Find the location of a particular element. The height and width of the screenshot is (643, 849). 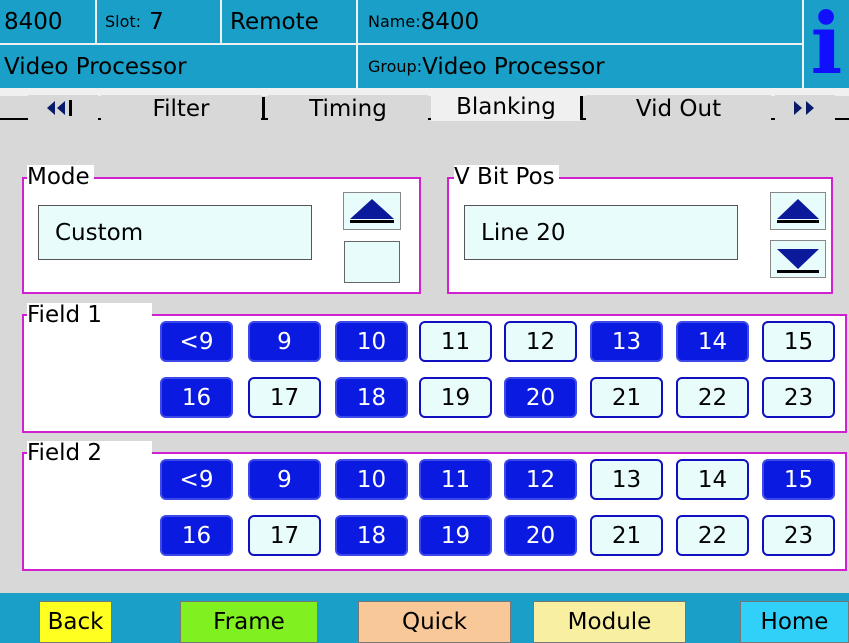

info-glyph: i is located at coordinates (826, 46).